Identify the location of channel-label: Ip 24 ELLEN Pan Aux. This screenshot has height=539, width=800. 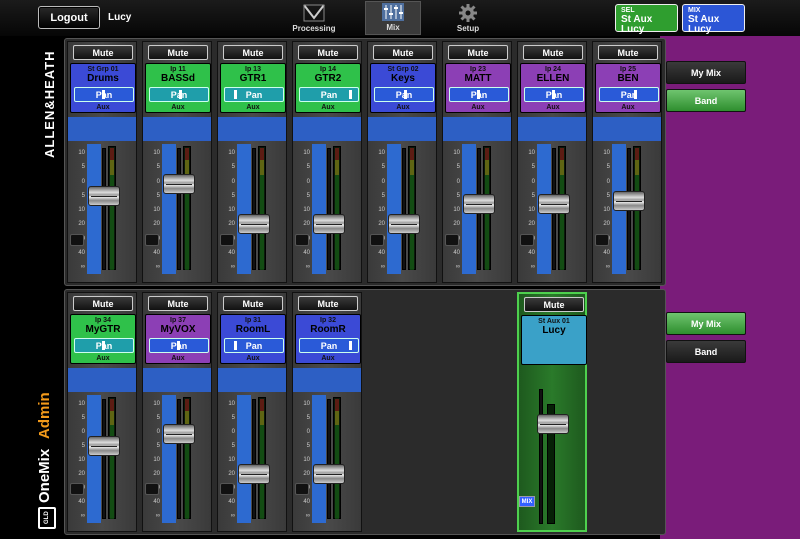
(553, 88).